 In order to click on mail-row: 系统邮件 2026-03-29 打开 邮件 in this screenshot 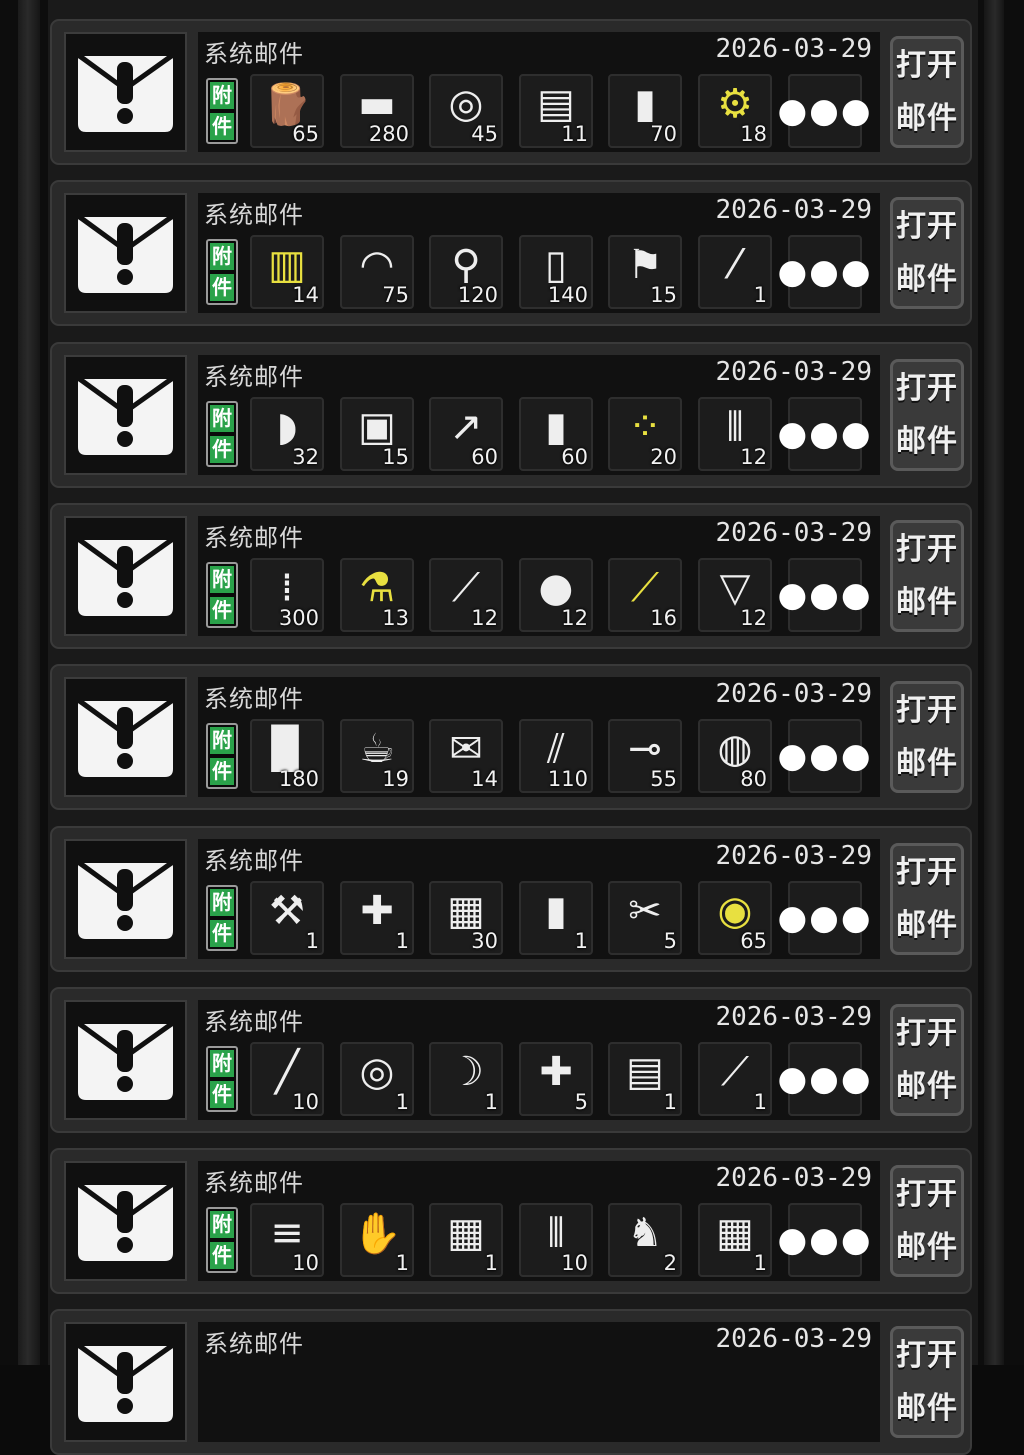, I will do `click(511, 1382)`.